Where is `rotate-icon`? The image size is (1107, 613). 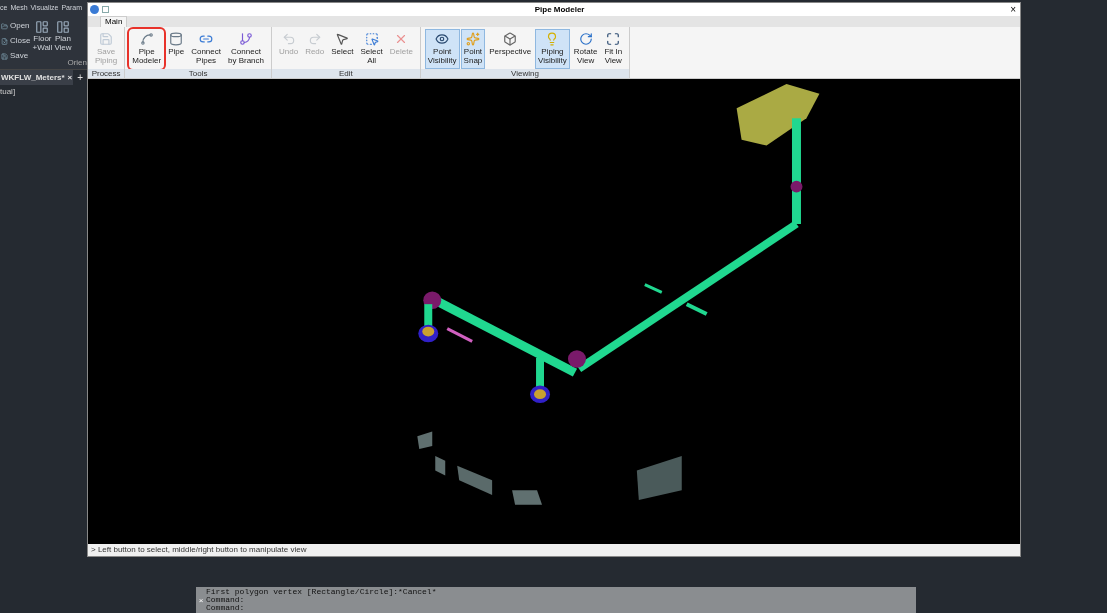 rotate-icon is located at coordinates (585, 39).